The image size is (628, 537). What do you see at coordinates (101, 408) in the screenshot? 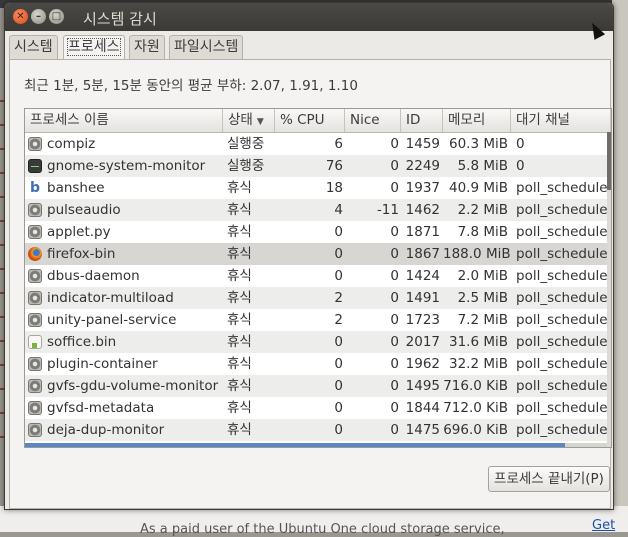
I see `process-name: gvfsd-metadata` at bounding box center [101, 408].